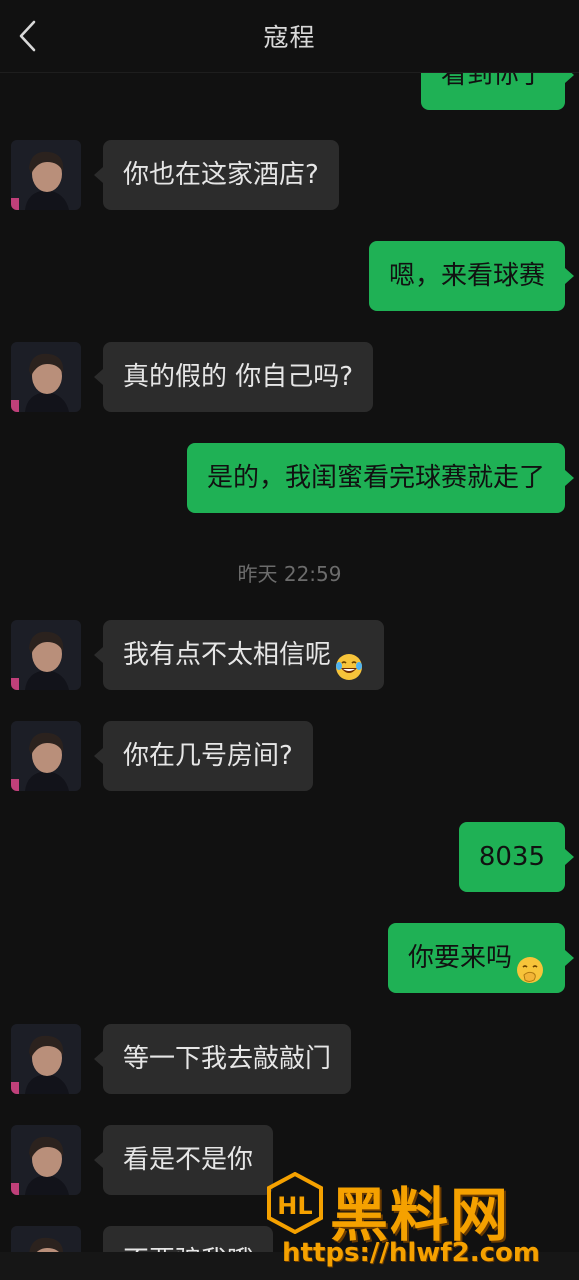  Describe the element at coordinates (294, 1206) in the screenshot. I see `svg-text: HL` at that location.